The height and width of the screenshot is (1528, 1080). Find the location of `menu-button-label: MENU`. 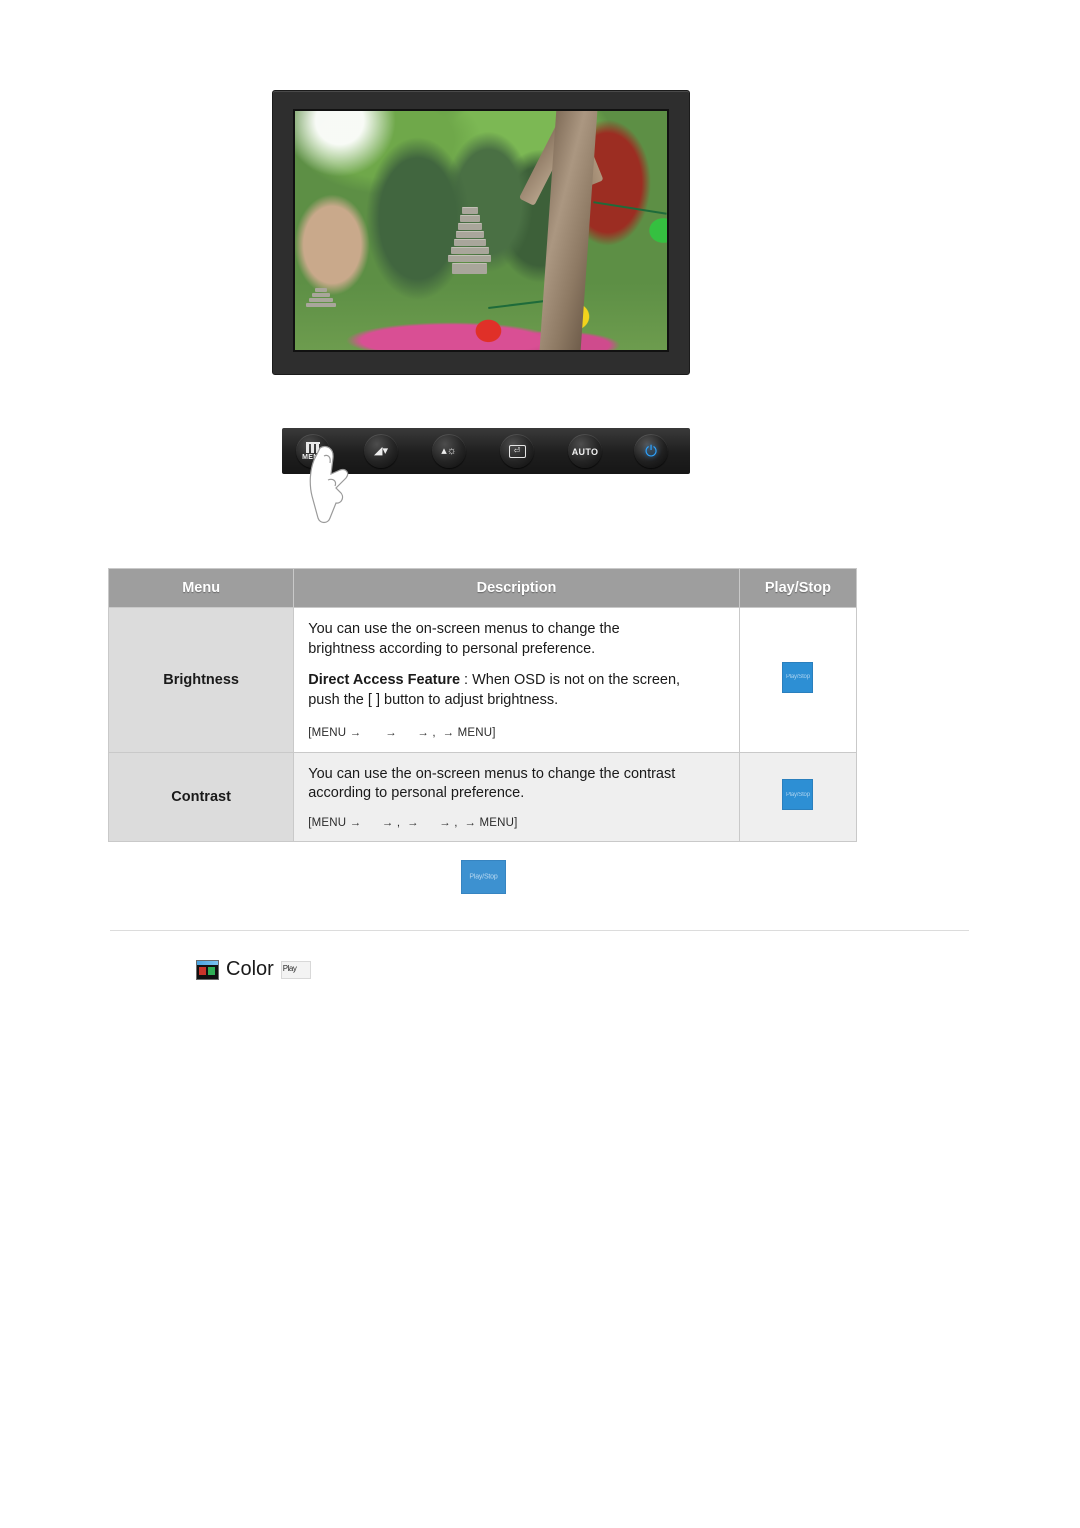

menu-button-label: MENU is located at coordinates (313, 457).